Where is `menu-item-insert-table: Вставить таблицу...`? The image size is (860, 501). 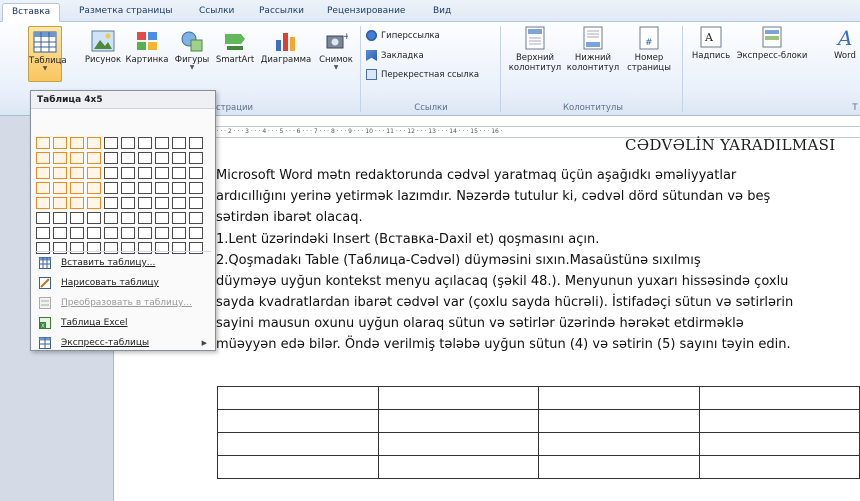
menu-item-insert-table: Вставить таблицу... is located at coordinates (123, 263).